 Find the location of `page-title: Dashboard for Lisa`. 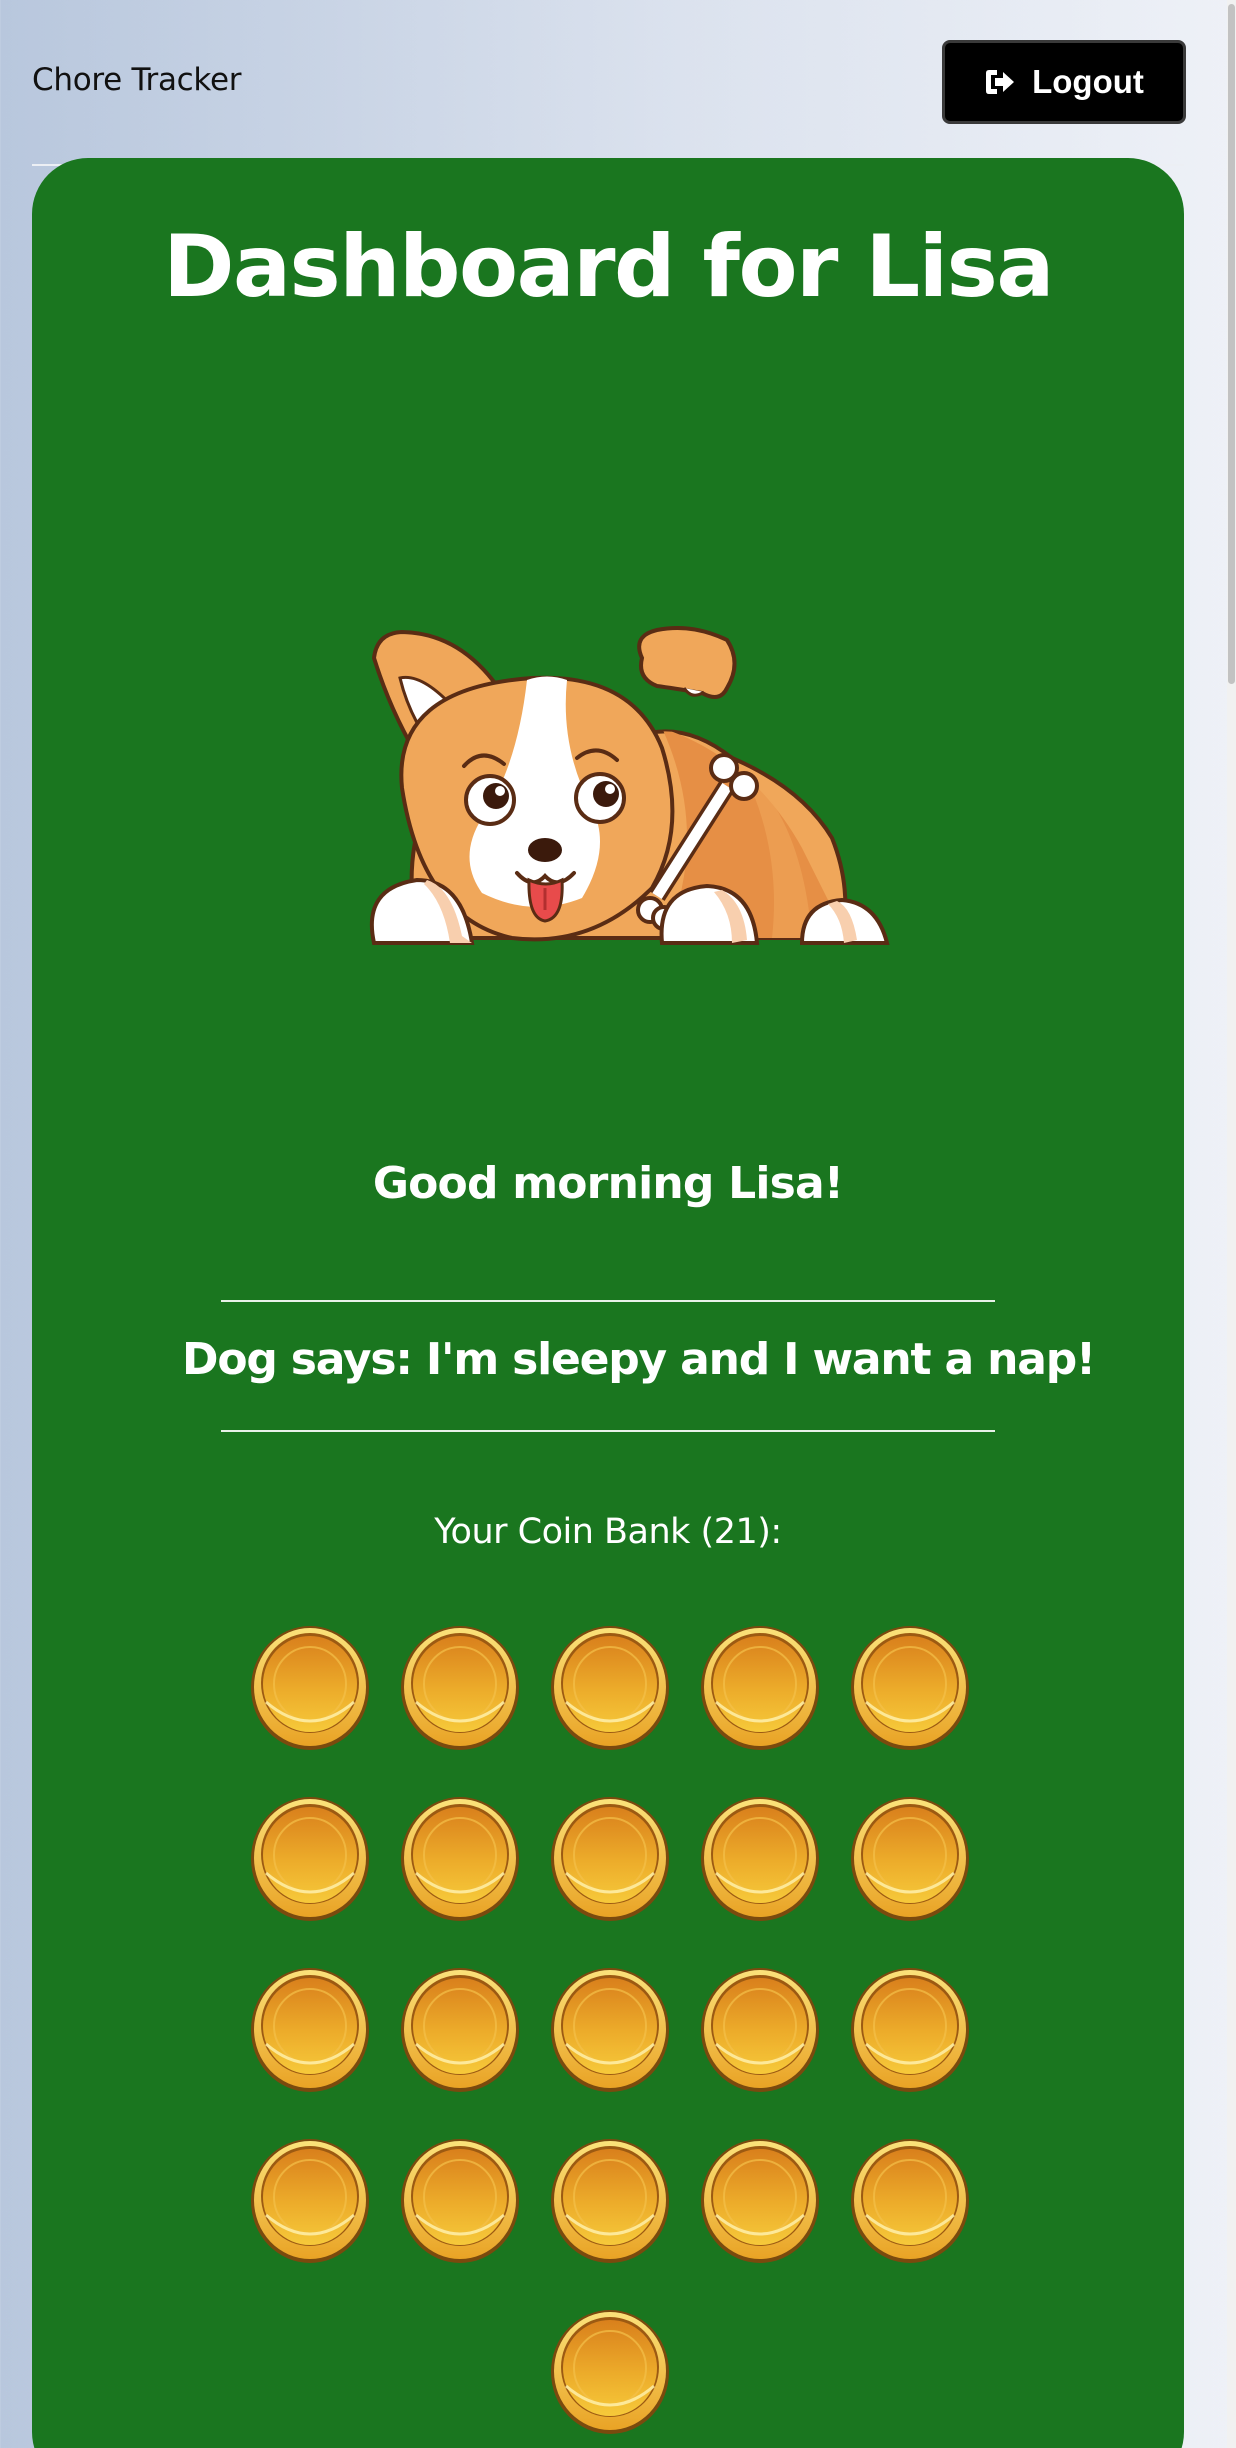

page-title: Dashboard for Lisa is located at coordinates (608, 267).